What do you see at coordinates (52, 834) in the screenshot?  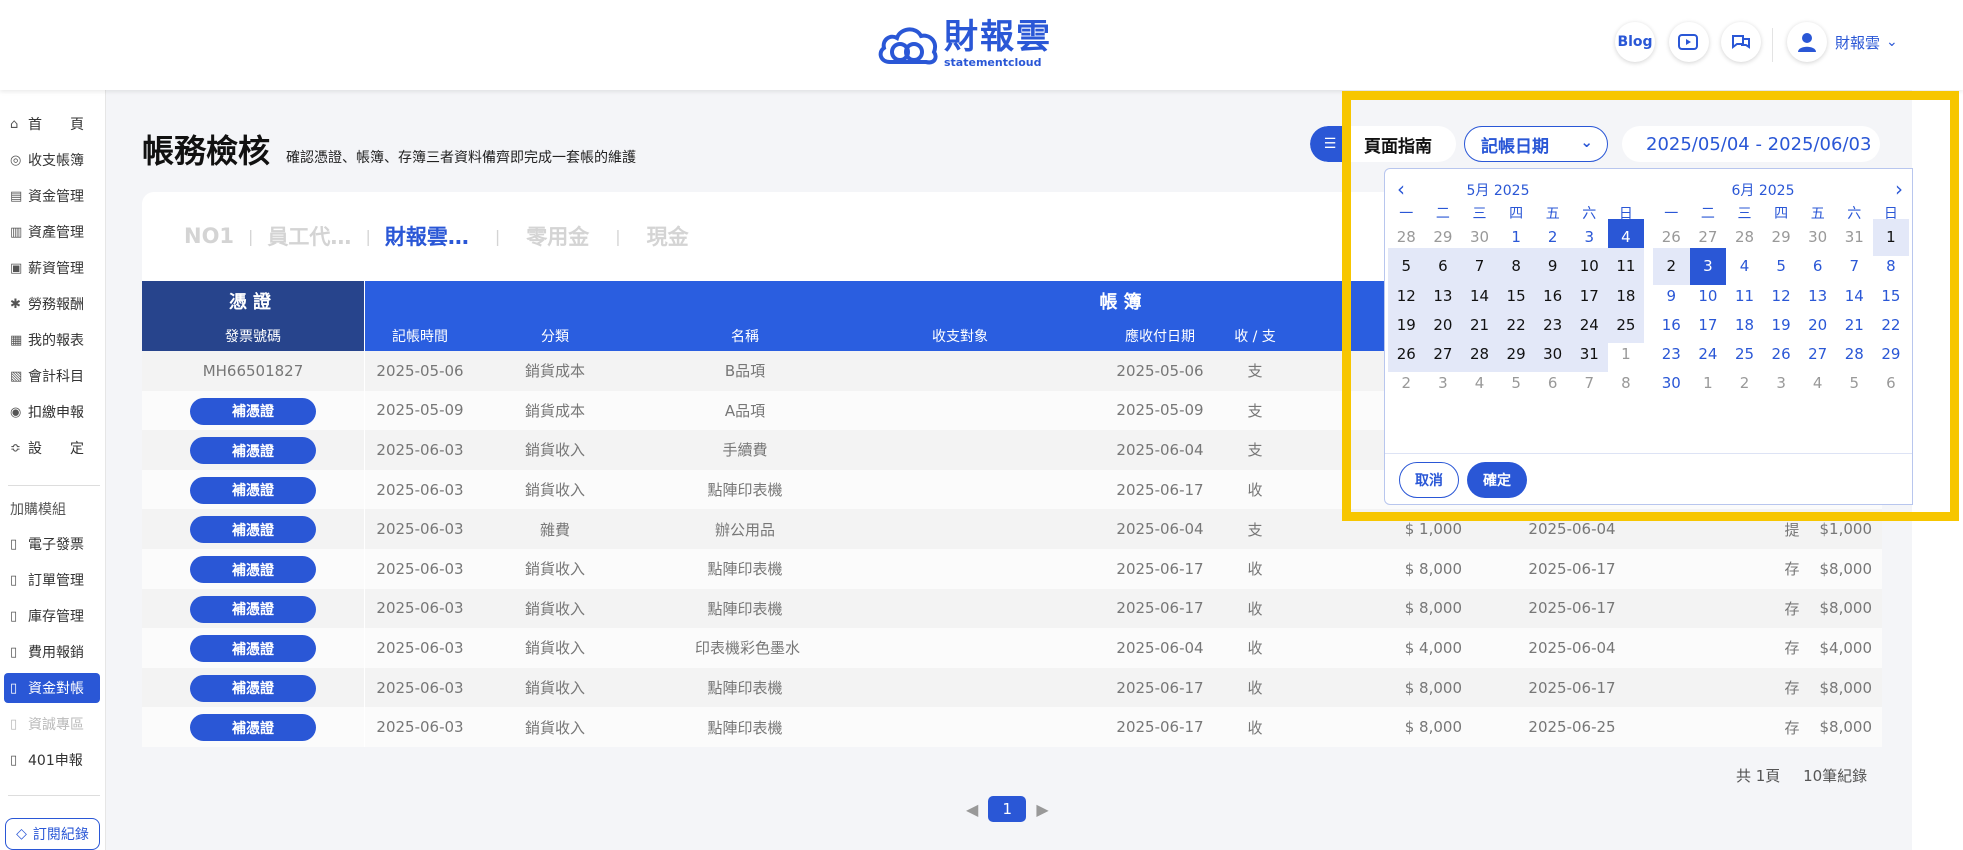 I see `subscription-button: ◇ 訂閱紀錄` at bounding box center [52, 834].